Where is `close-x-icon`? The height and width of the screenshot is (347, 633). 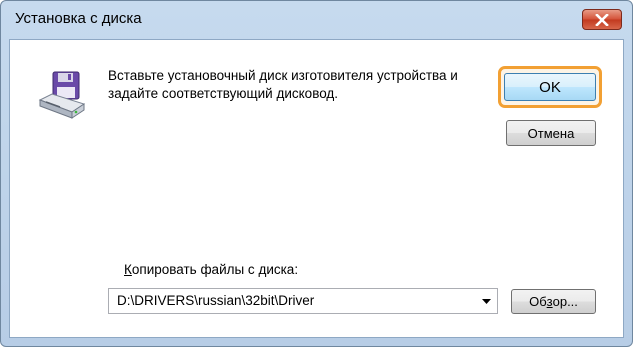 close-x-icon is located at coordinates (602, 19).